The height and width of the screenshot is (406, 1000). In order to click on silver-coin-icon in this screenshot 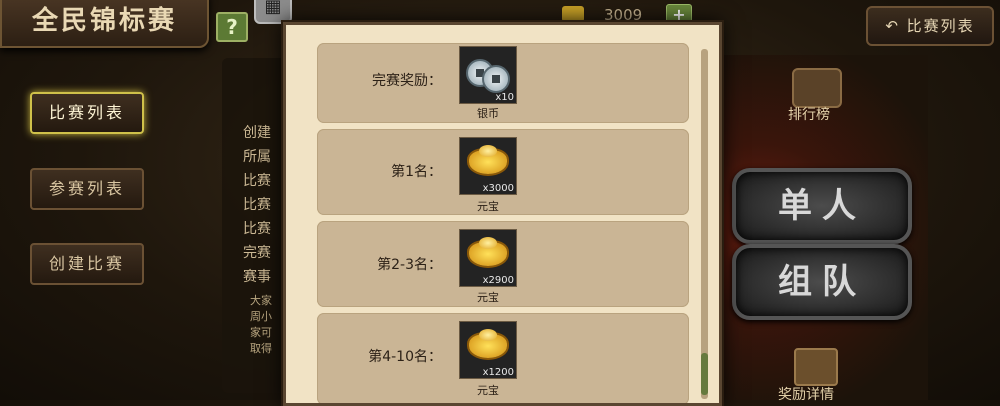, I will do `click(496, 79)`.